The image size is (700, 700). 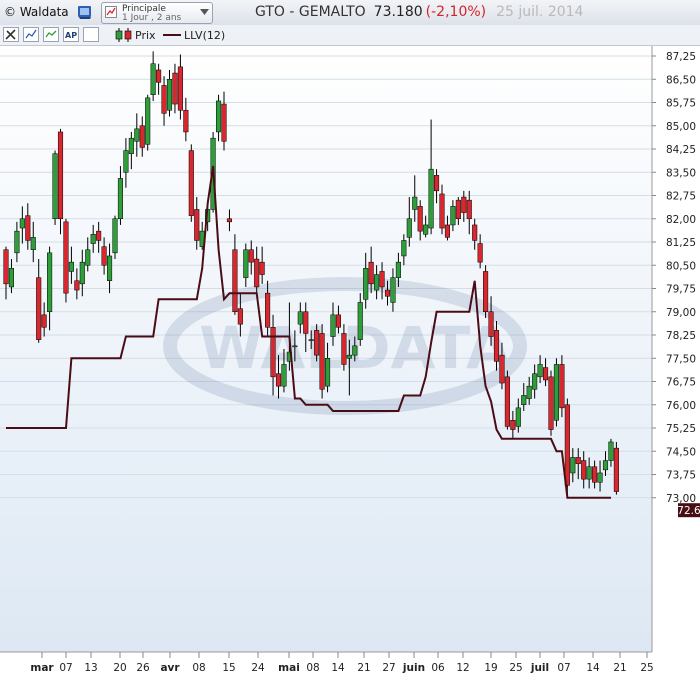 I want to click on x-tick-label: 26, so click(x=143, y=668).